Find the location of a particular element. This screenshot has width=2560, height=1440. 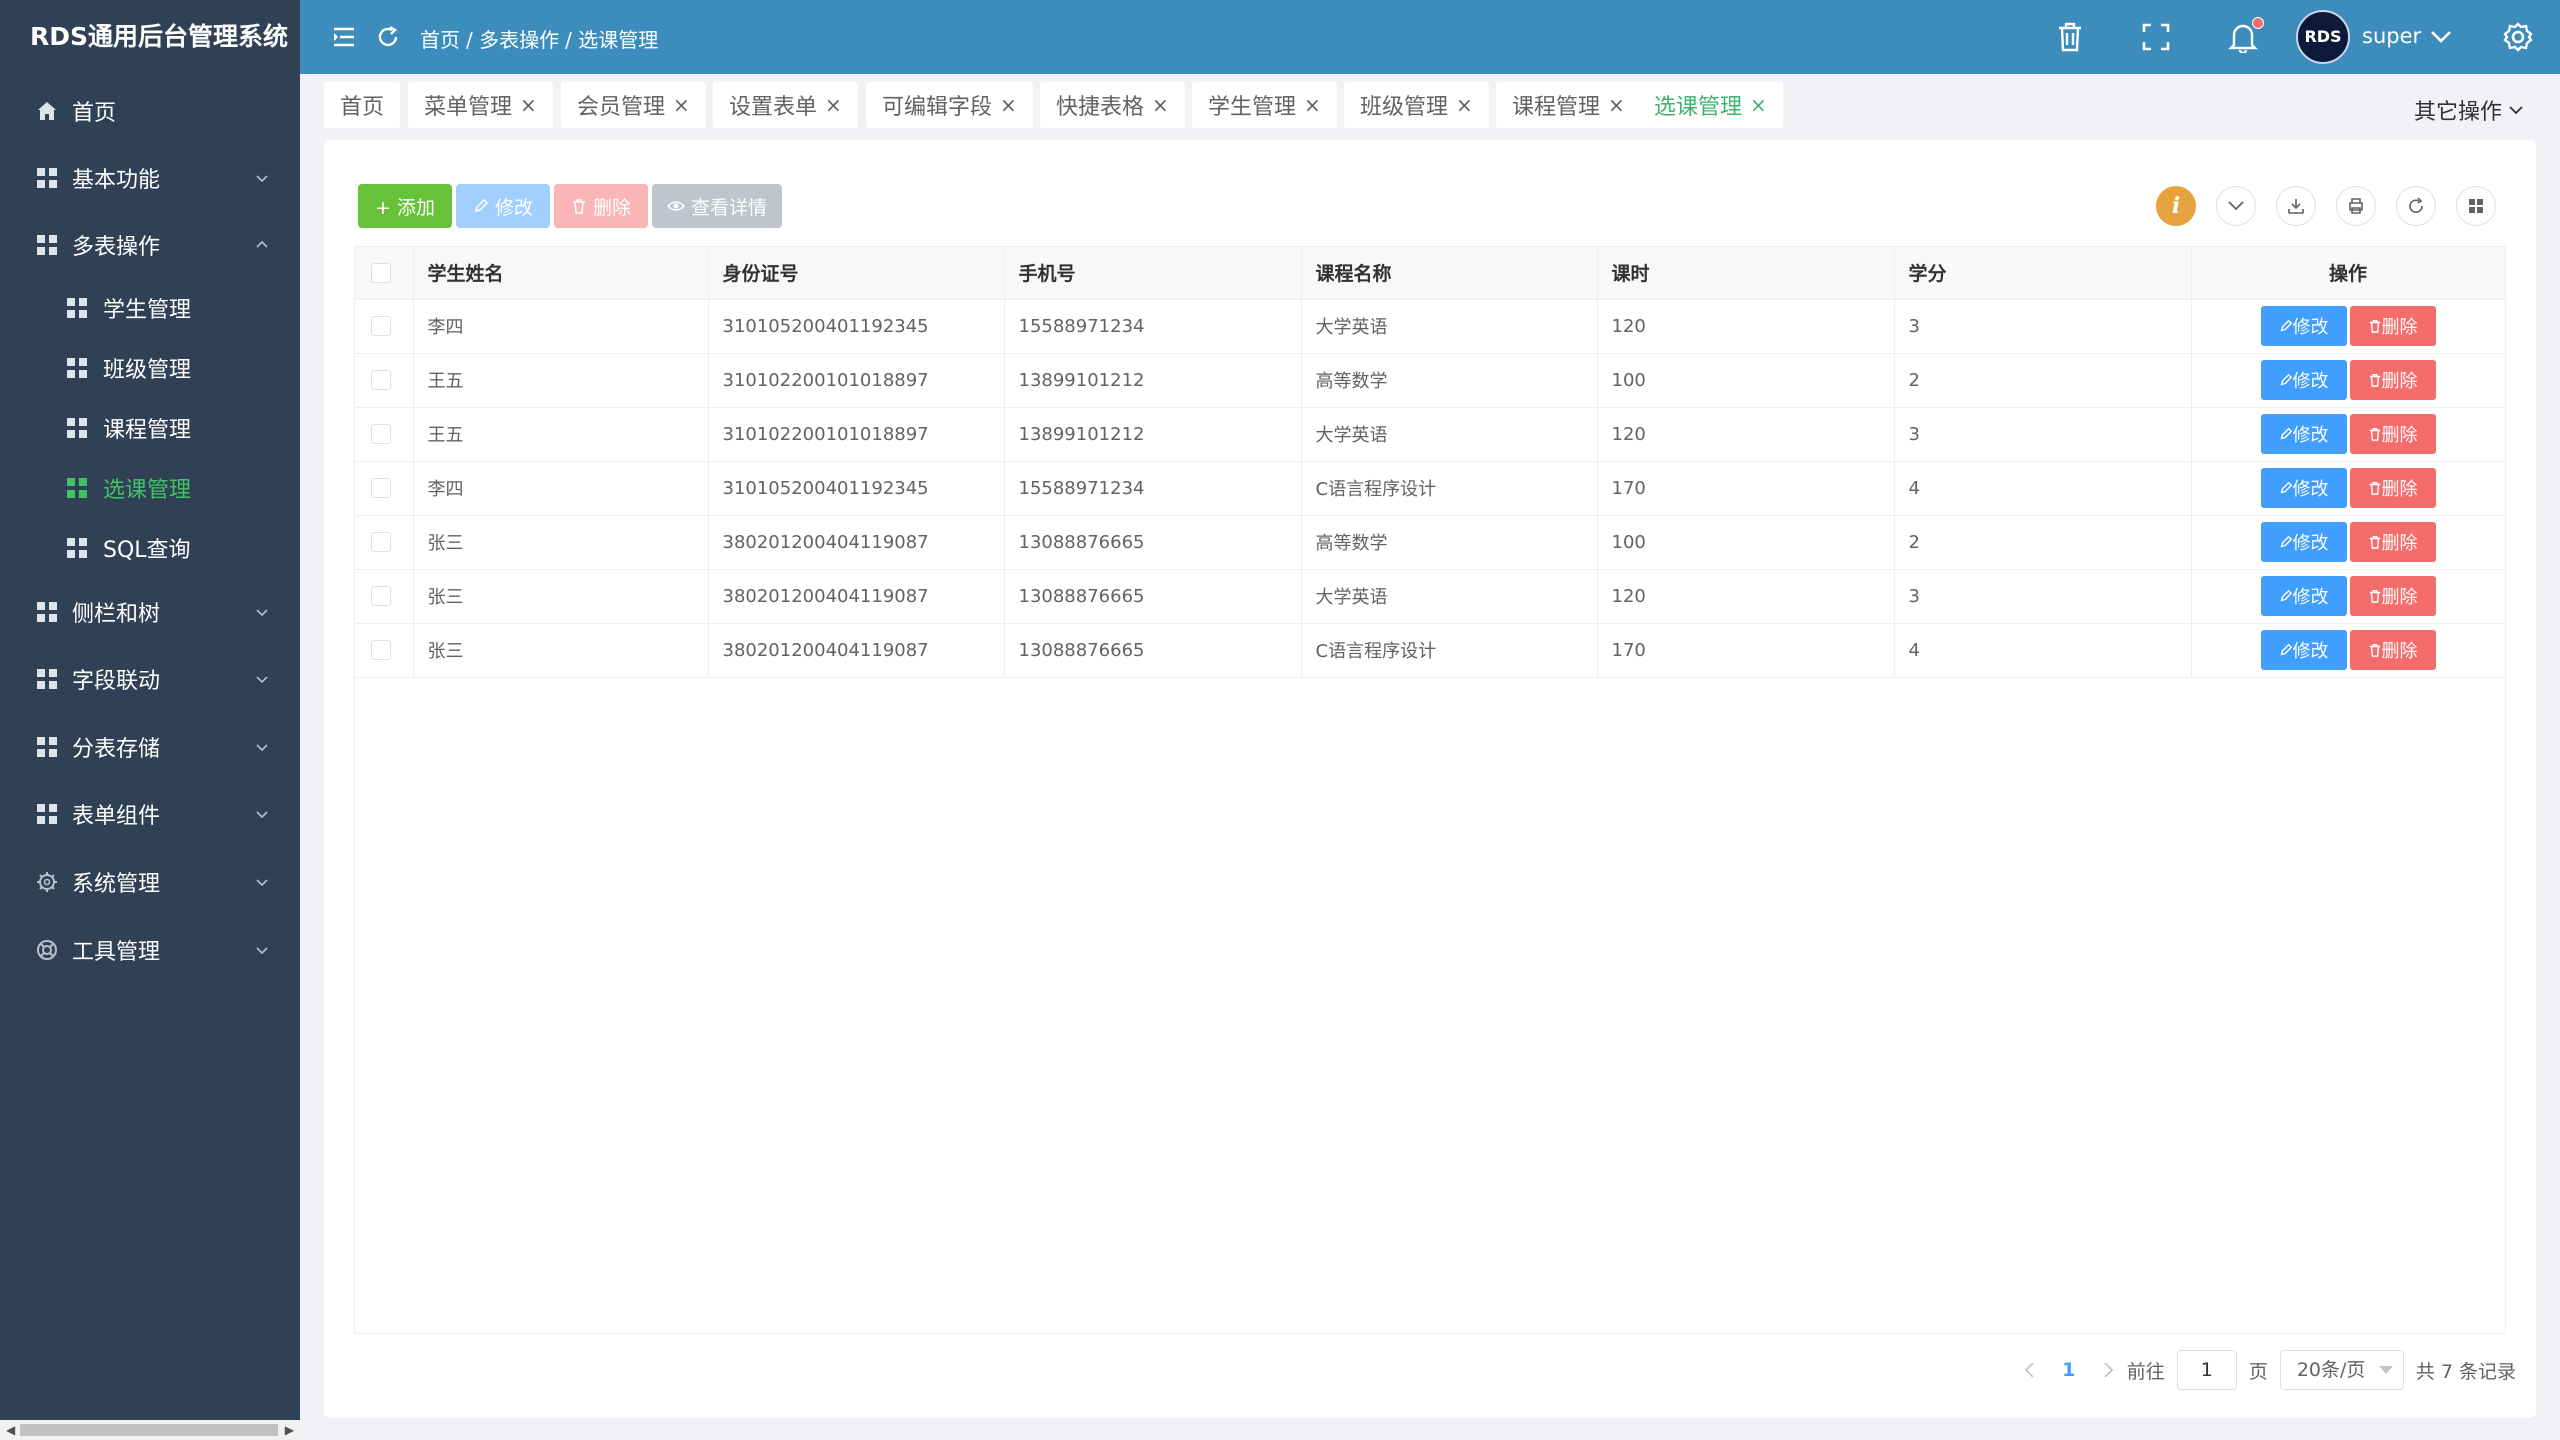

sidebar-item-students: 学生管理 is located at coordinates (150, 308).